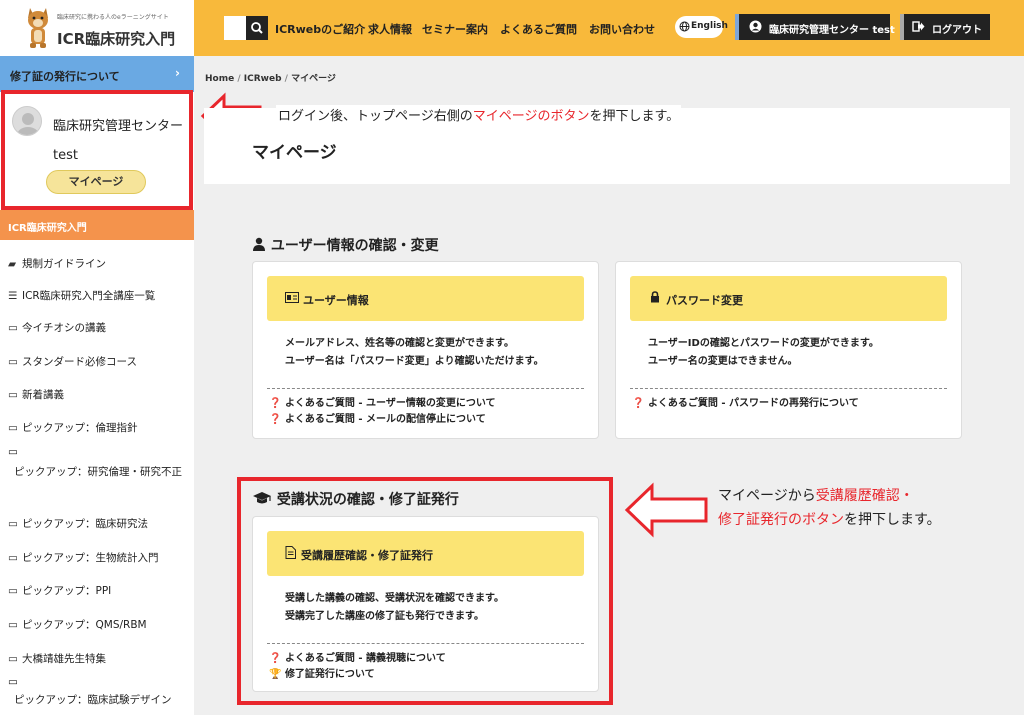 This screenshot has width=1024, height=715. Describe the element at coordinates (382, 420) in the screenshot. I see `faq-link-mail-stop: ❓ よくあるご質問 - メールの配信停止について` at that location.